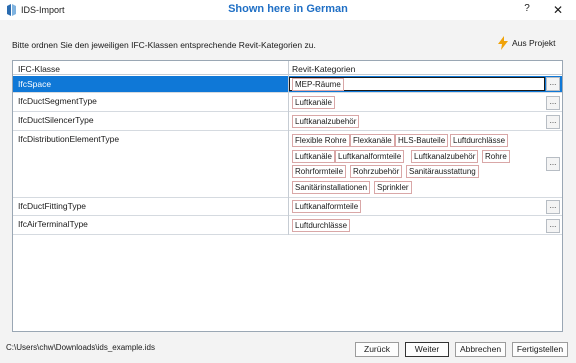 The image size is (576, 363). What do you see at coordinates (39, 69) in the screenshot?
I see `ifc-class-header: IFC-Klasse` at bounding box center [39, 69].